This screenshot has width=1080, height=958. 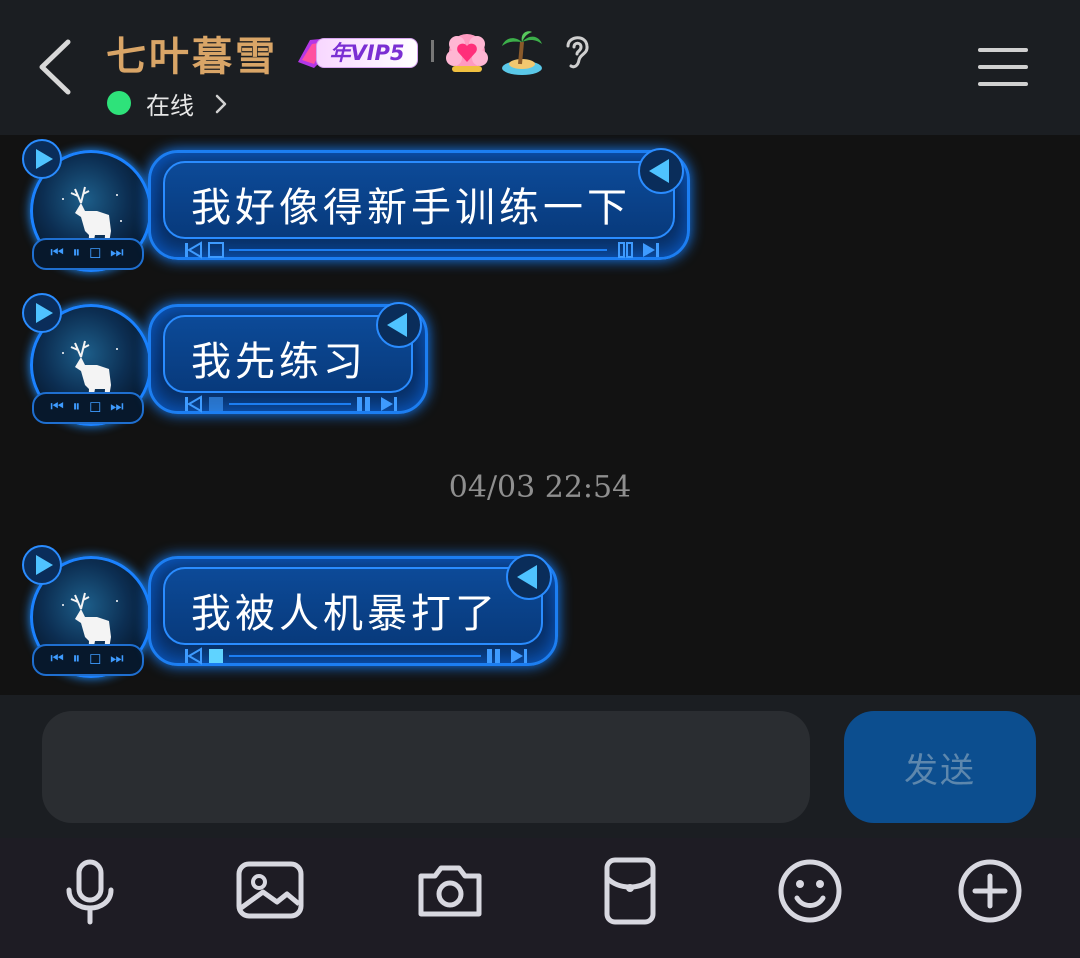 I want to click on vip-badge: 年VIP5, so click(x=356, y=52).